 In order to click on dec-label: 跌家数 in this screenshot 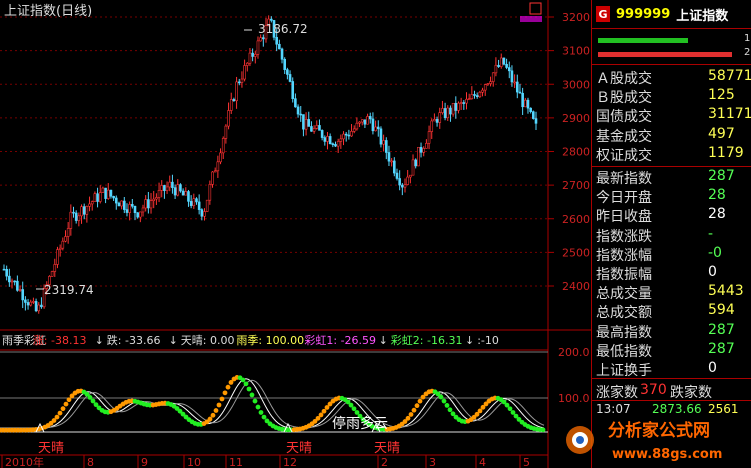, I will do `click(691, 393)`.